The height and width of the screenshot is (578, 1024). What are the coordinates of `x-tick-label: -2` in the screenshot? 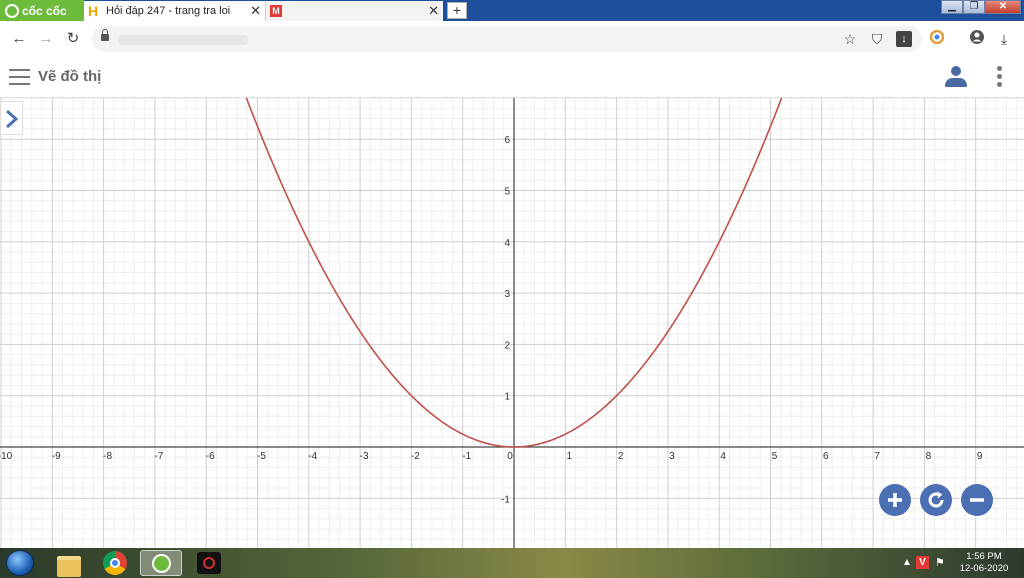 It's located at (415, 456).